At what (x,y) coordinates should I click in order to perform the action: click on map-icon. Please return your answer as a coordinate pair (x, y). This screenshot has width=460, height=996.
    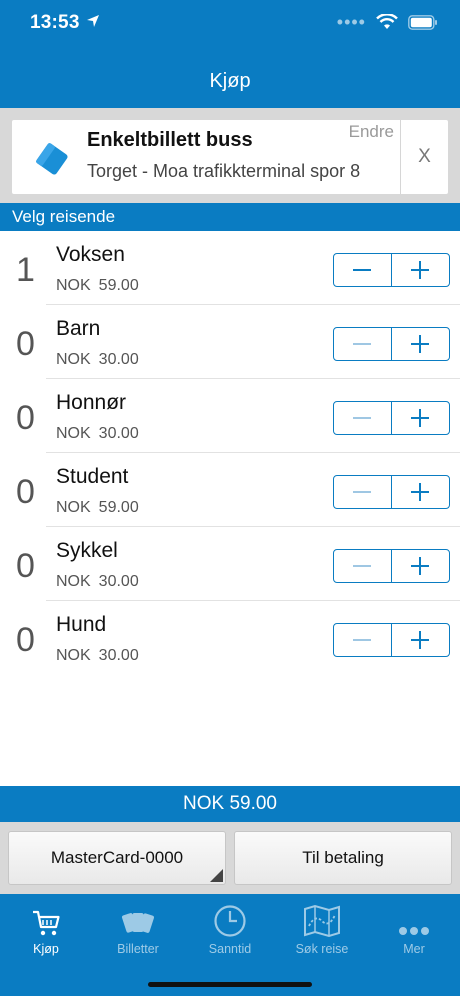
    Looking at the image, I should click on (322, 921).